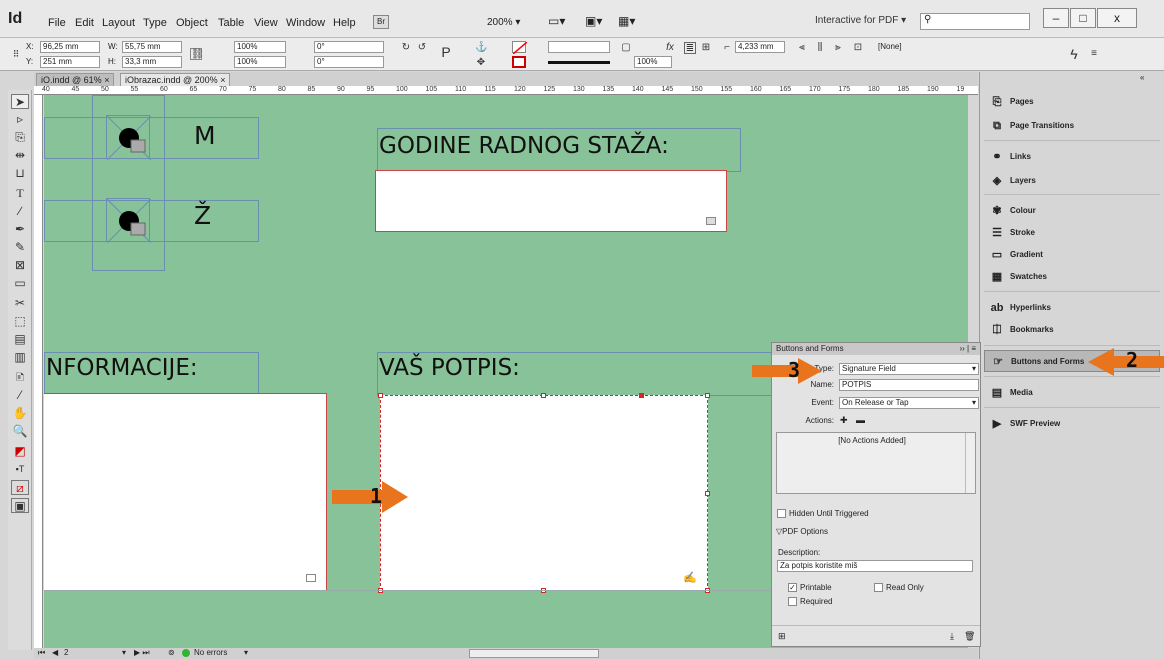 The width and height of the screenshot is (1164, 659). I want to click on delete-icon: 🗑, so click(969, 636).